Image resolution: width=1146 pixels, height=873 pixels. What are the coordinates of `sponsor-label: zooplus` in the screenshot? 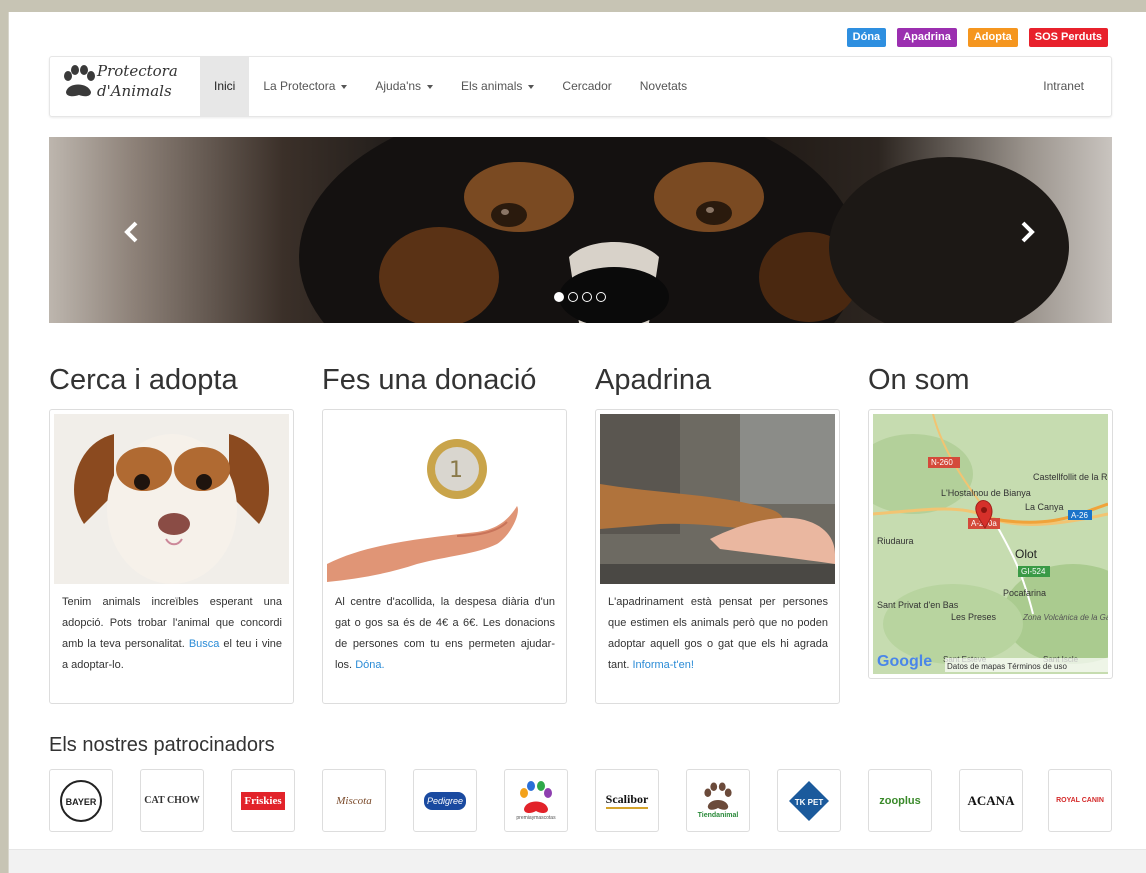 It's located at (900, 800).